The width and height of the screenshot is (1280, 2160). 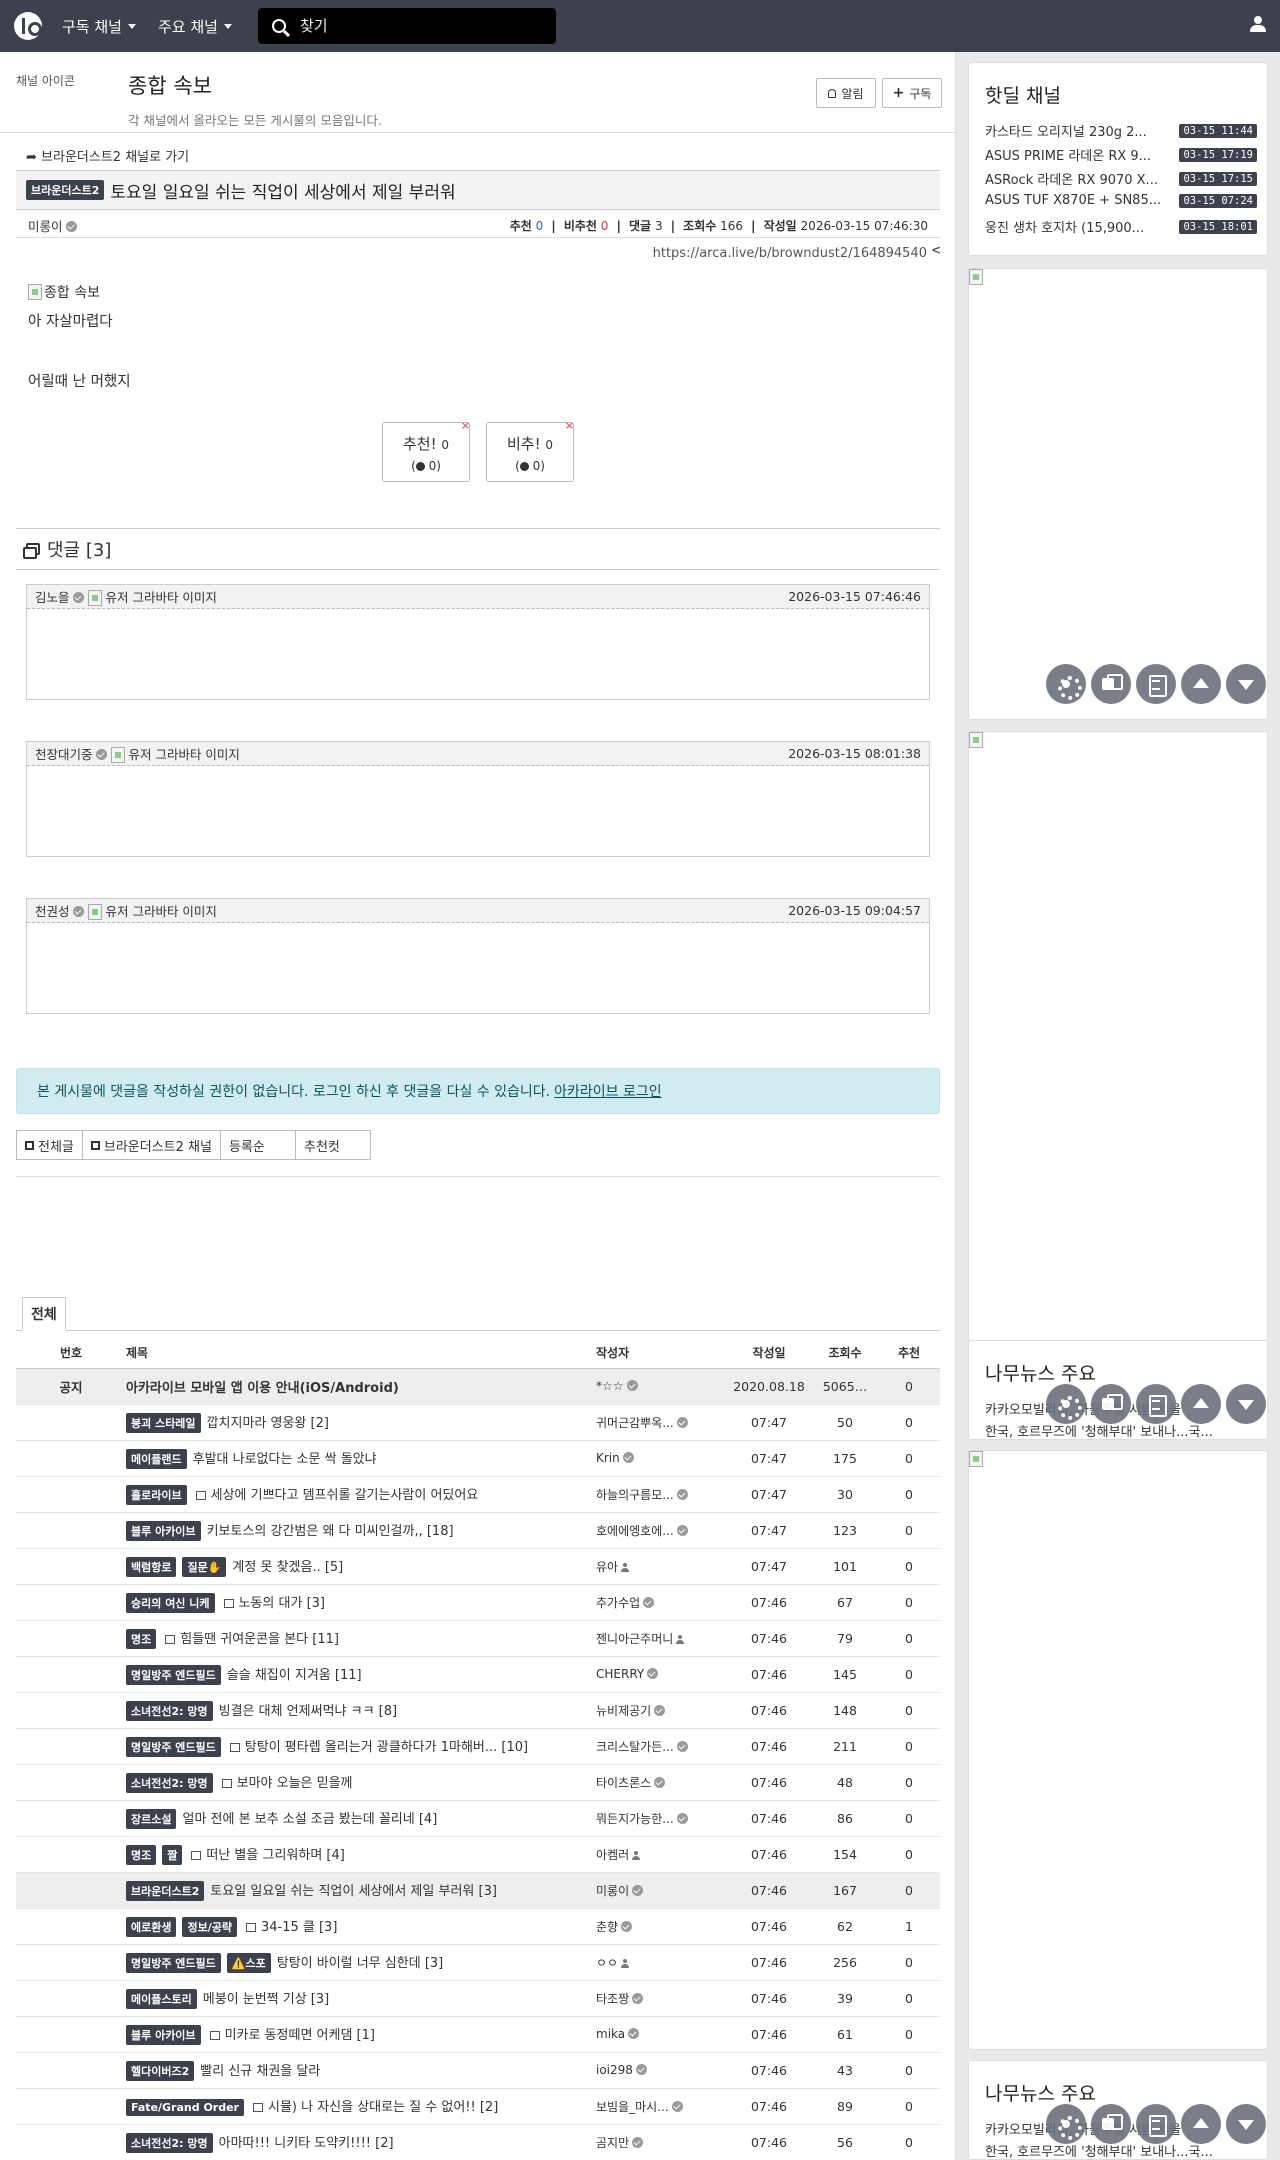 What do you see at coordinates (1258, 25) in the screenshot?
I see `user-icon` at bounding box center [1258, 25].